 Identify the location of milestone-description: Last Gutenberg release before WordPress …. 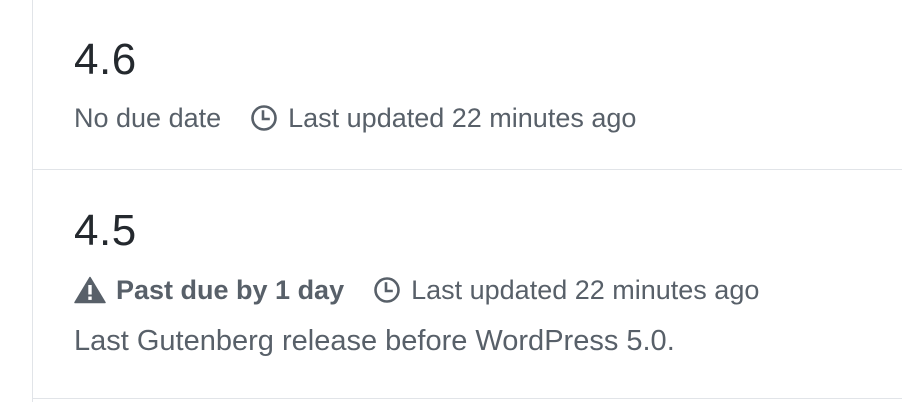
(374, 341).